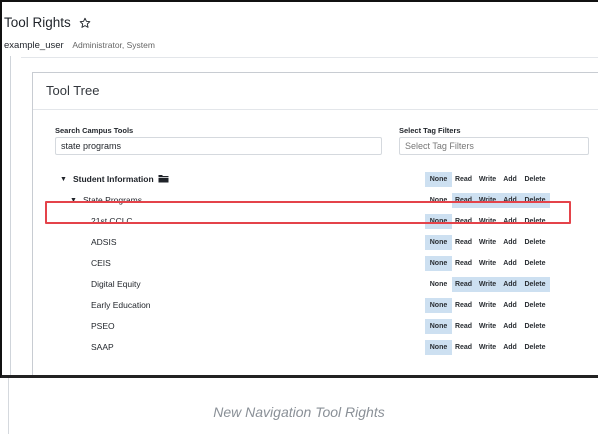 The width and height of the screenshot is (598, 434). I want to click on caret-down-icon: ▼, so click(63, 179).